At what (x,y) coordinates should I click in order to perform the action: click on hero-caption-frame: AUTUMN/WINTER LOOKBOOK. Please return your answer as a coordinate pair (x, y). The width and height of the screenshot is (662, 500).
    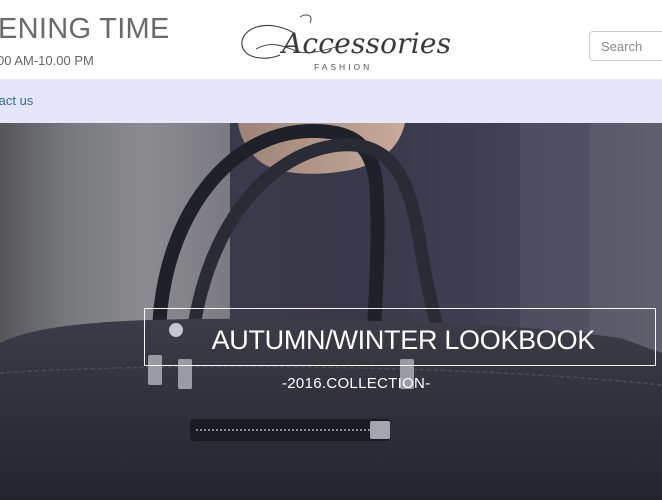
    Looking at the image, I should click on (400, 337).